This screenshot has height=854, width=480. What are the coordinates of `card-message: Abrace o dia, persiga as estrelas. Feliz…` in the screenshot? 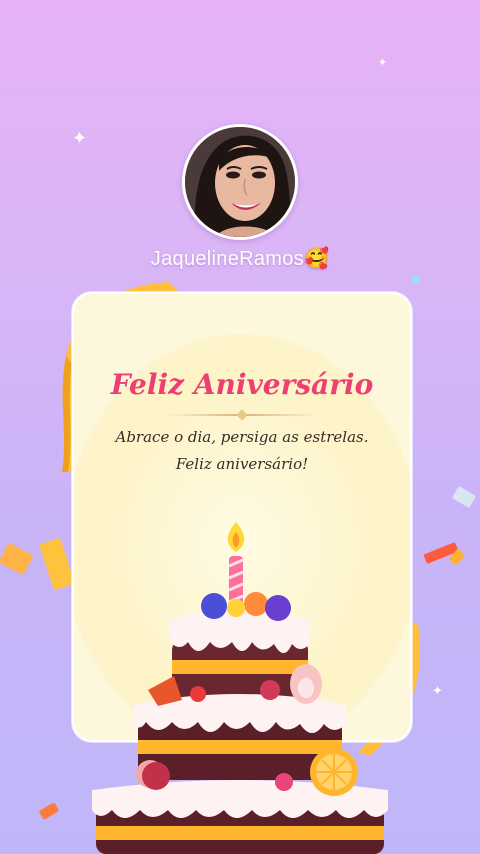 It's located at (242, 450).